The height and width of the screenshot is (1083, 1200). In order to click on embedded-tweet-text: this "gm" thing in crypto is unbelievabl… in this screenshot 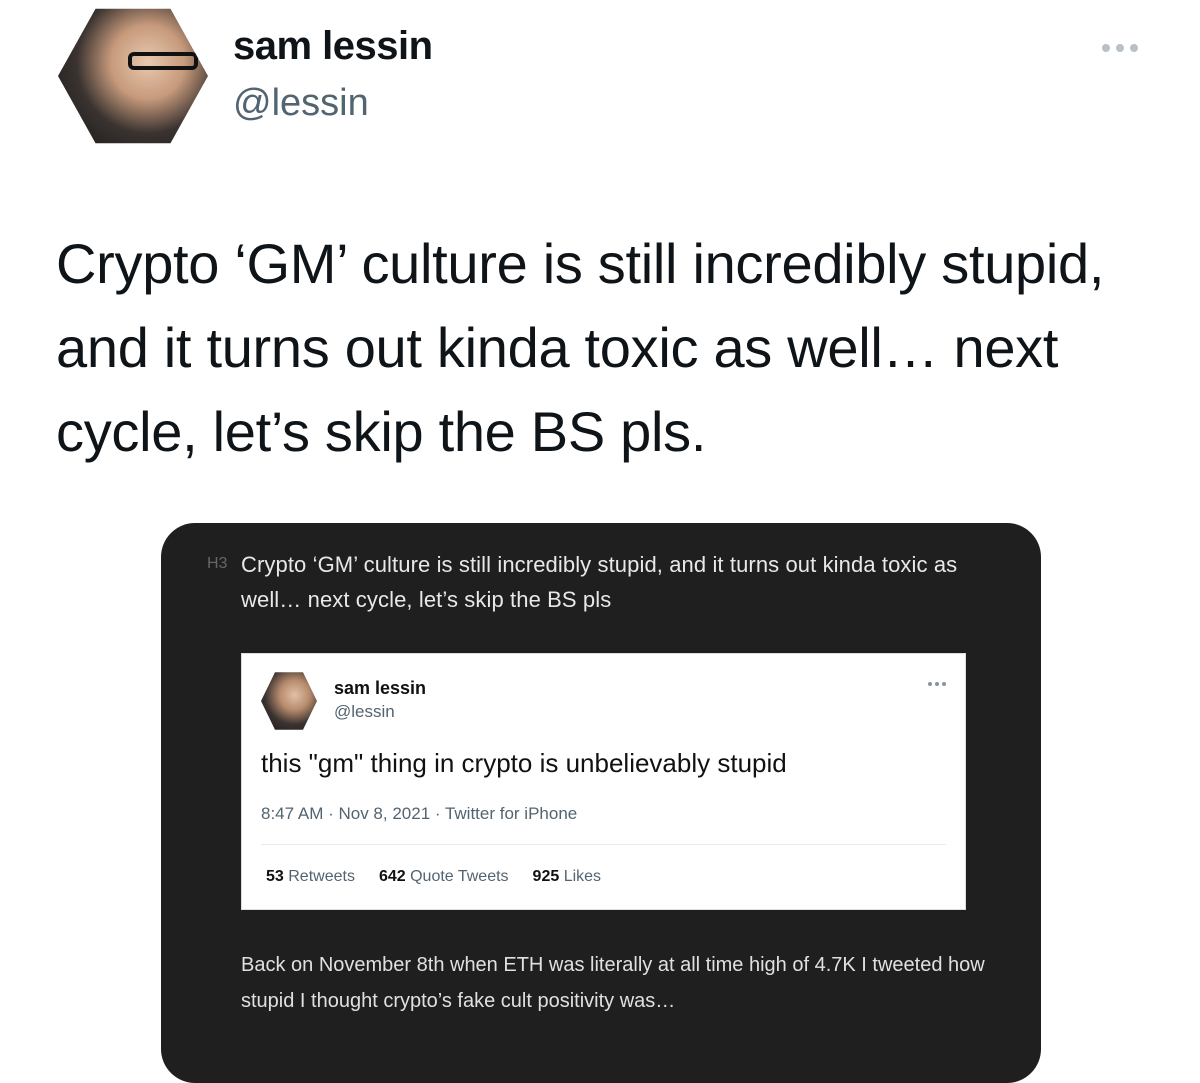, I will do `click(524, 763)`.